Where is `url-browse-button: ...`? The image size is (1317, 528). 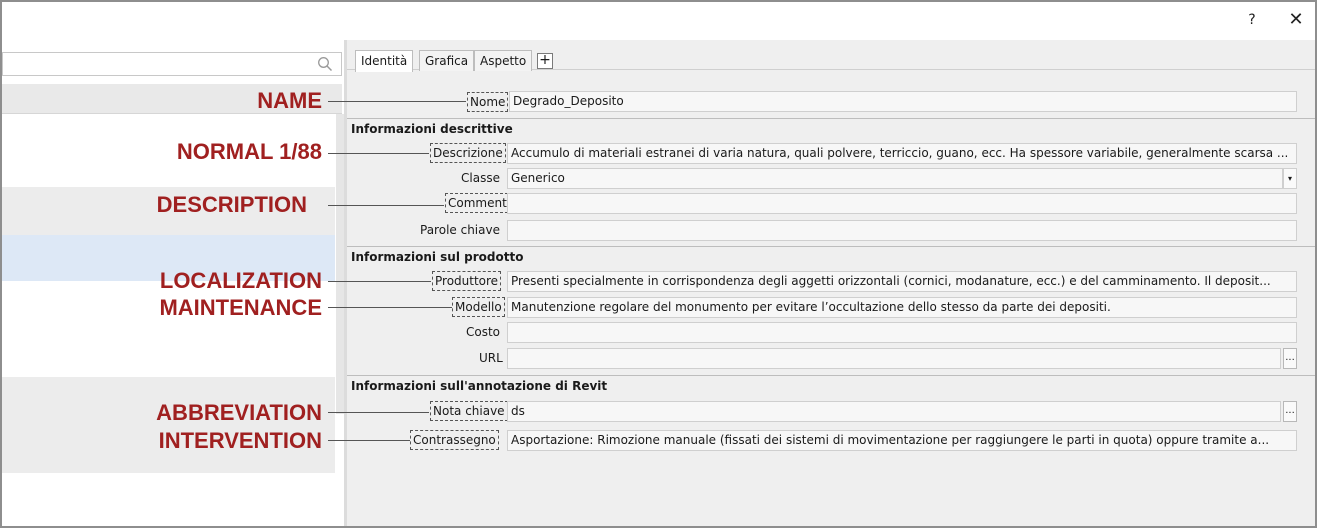
url-browse-button: ... is located at coordinates (1290, 358).